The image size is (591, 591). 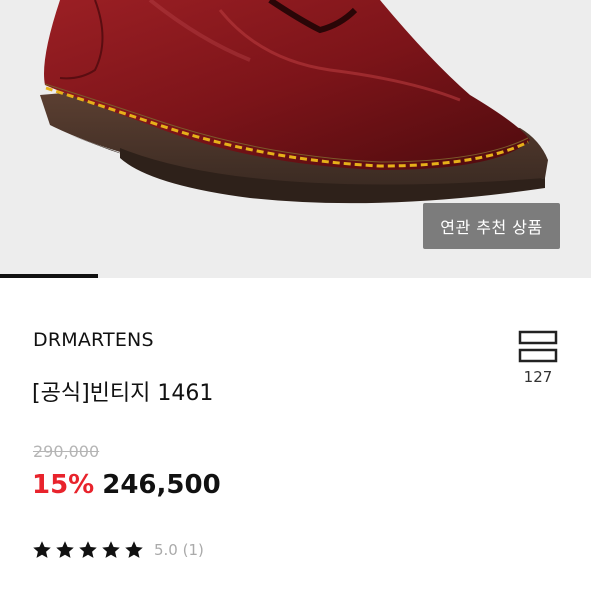 What do you see at coordinates (49, 276) in the screenshot?
I see `carousel-progress-fill` at bounding box center [49, 276].